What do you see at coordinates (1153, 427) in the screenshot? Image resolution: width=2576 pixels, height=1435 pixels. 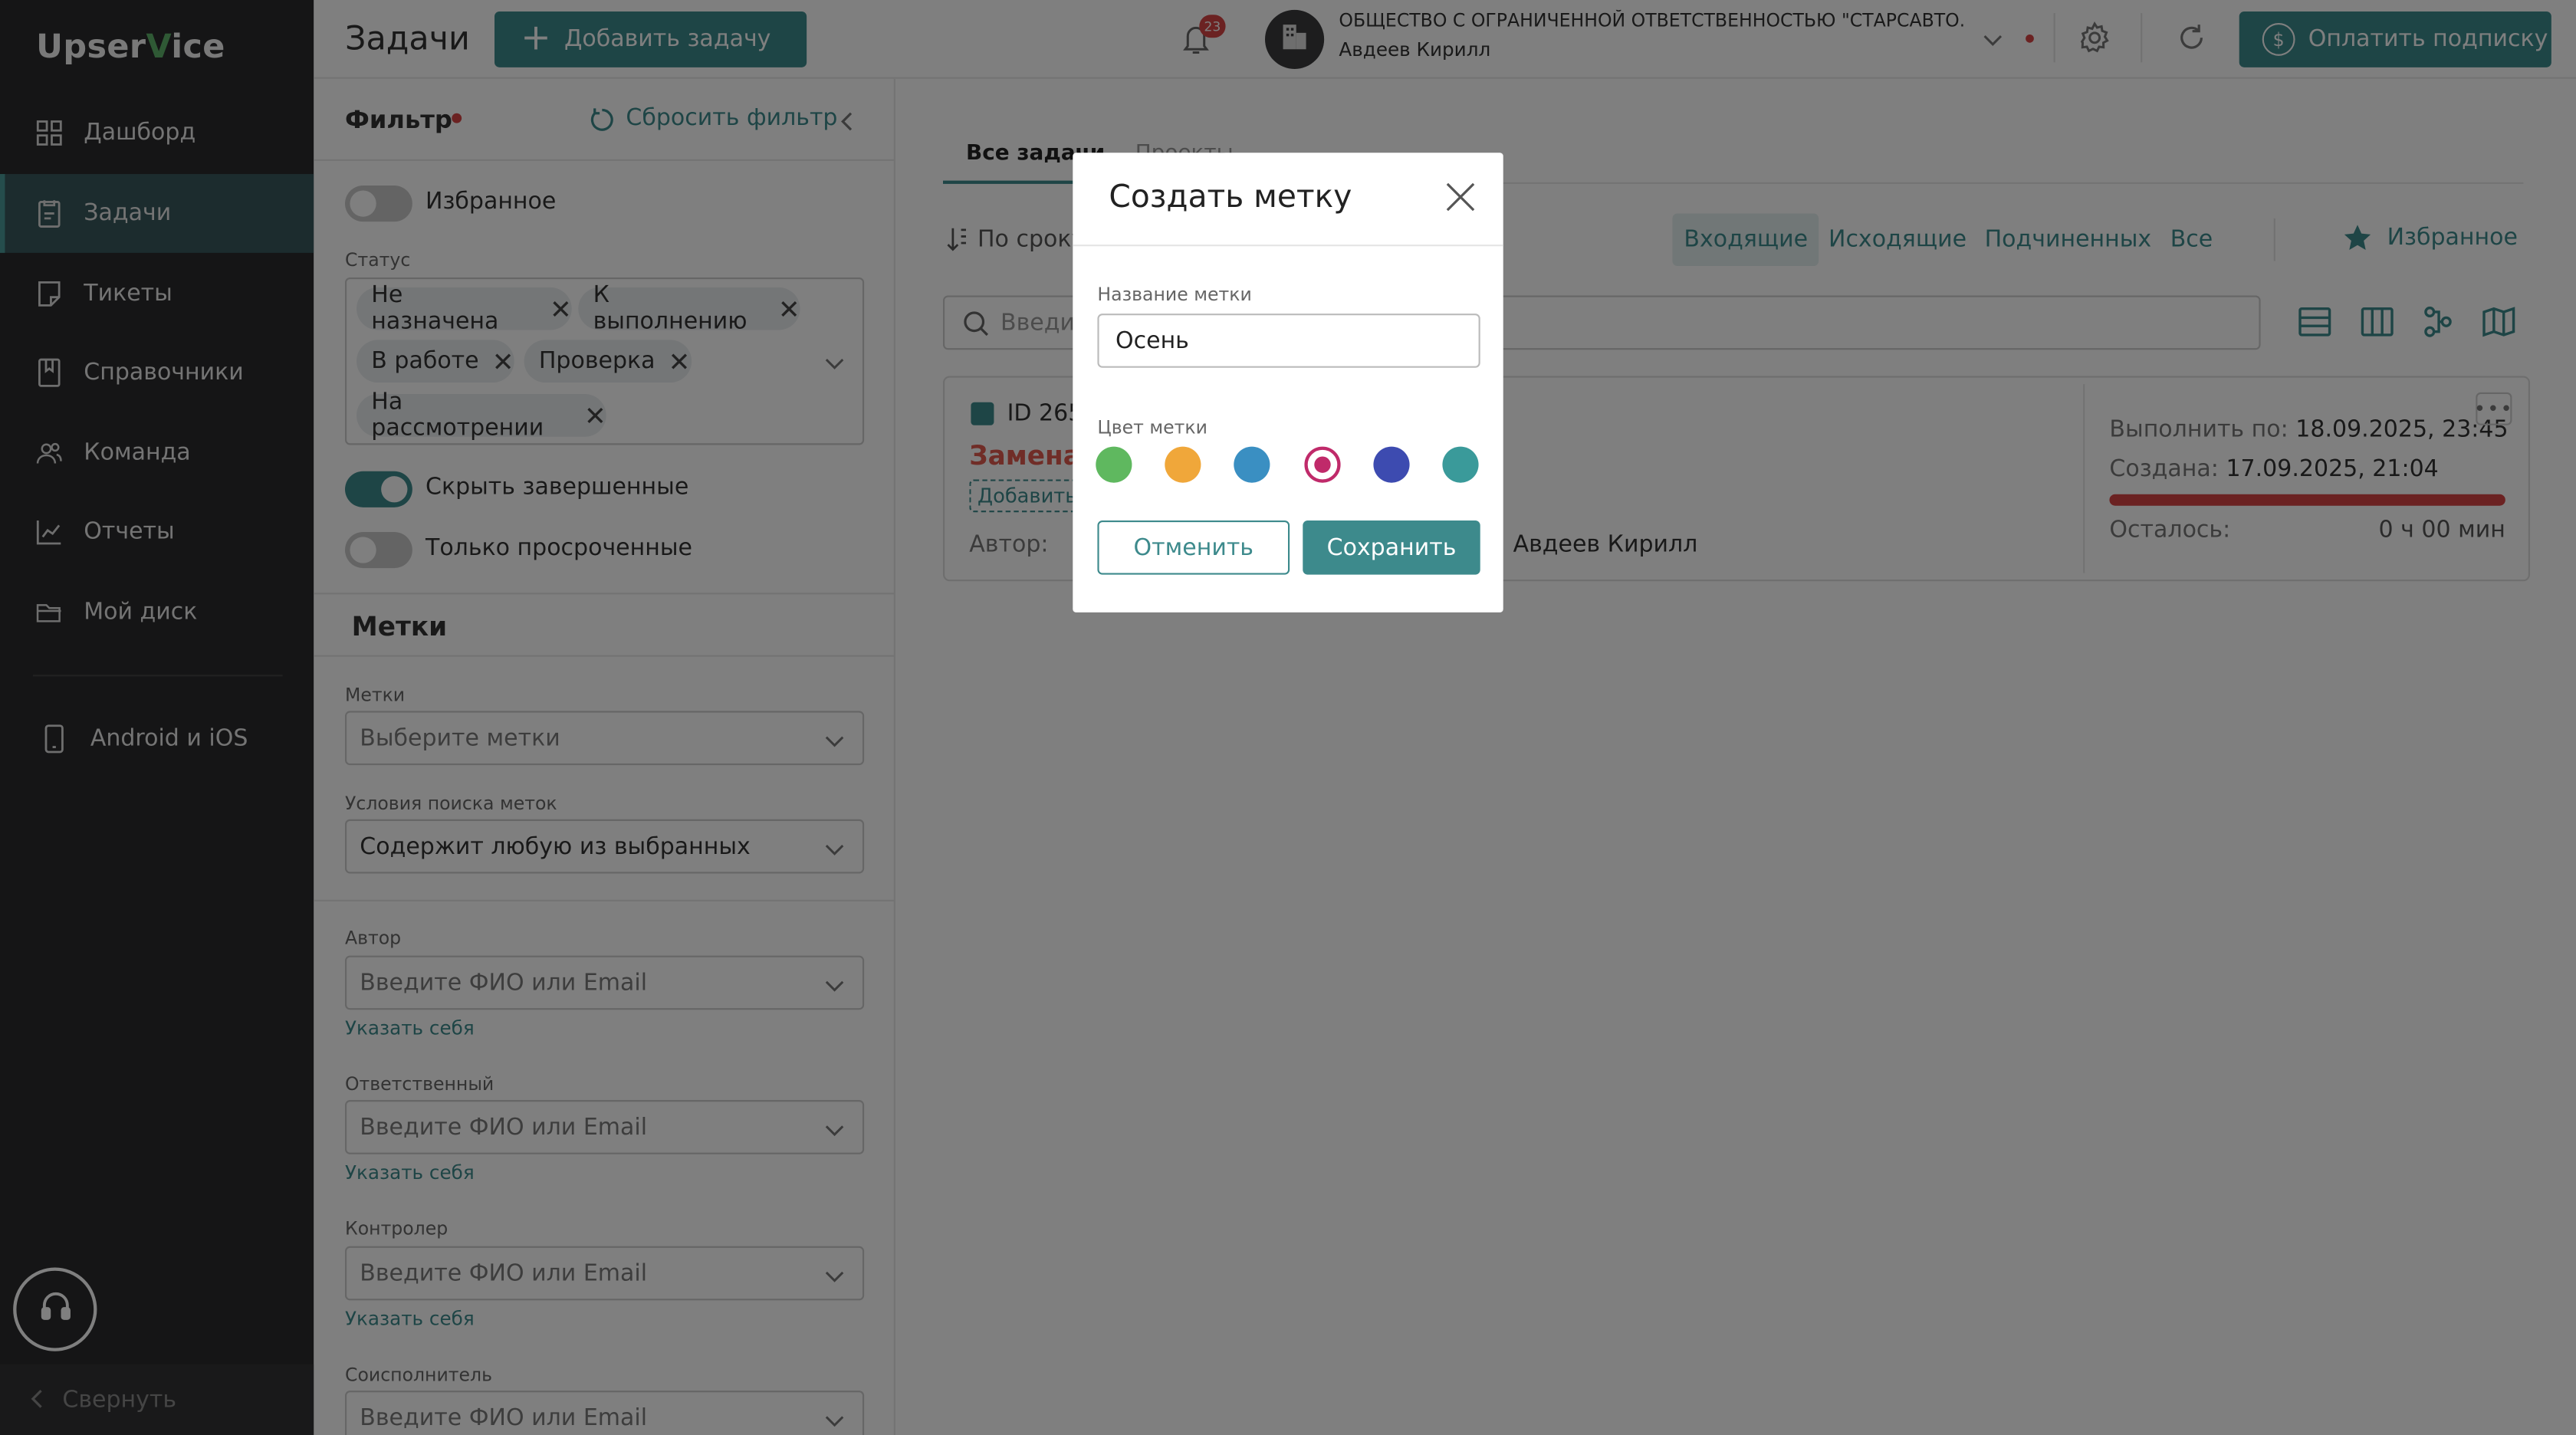 I see `tag-color-label: Цвет метки` at bounding box center [1153, 427].